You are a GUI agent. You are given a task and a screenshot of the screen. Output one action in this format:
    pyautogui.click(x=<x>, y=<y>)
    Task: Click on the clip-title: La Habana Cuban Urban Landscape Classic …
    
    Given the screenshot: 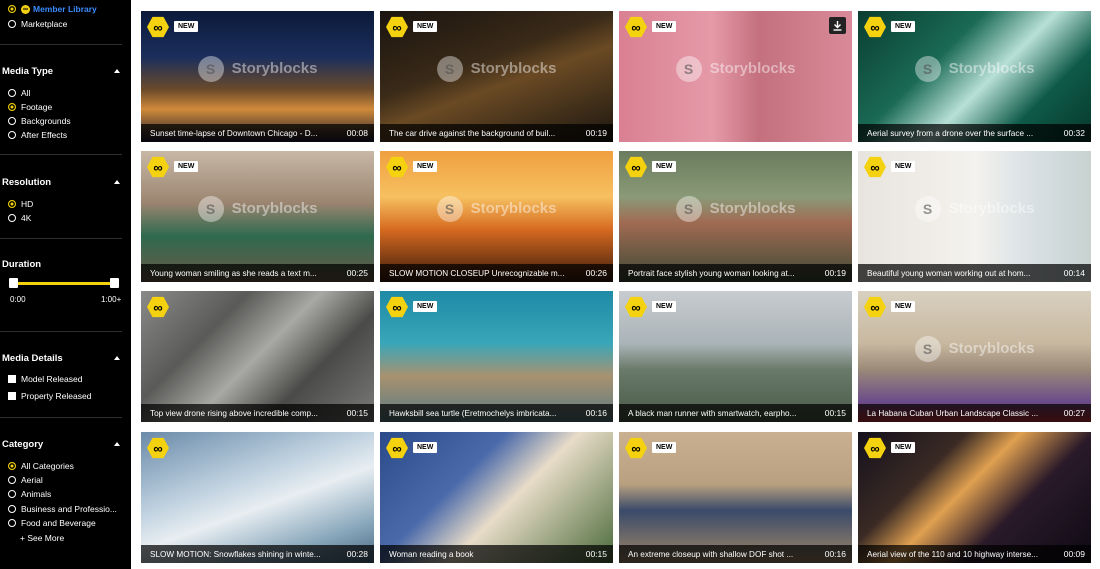 What is the action you would take?
    pyautogui.click(x=965, y=413)
    